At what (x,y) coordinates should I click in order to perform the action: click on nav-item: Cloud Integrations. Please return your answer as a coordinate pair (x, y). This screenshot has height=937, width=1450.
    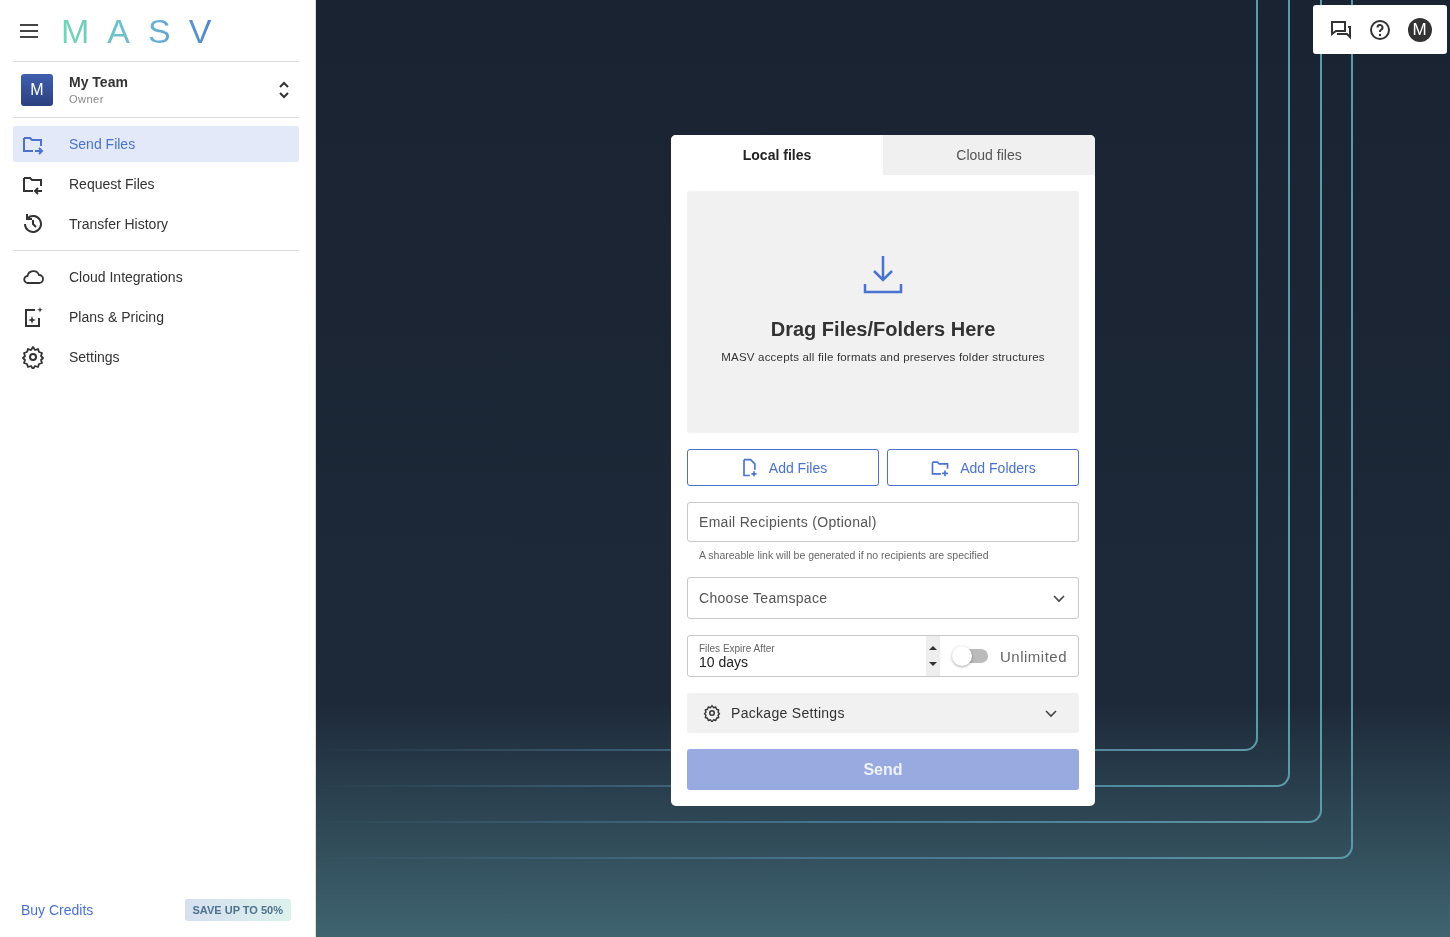
    Looking at the image, I should click on (156, 277).